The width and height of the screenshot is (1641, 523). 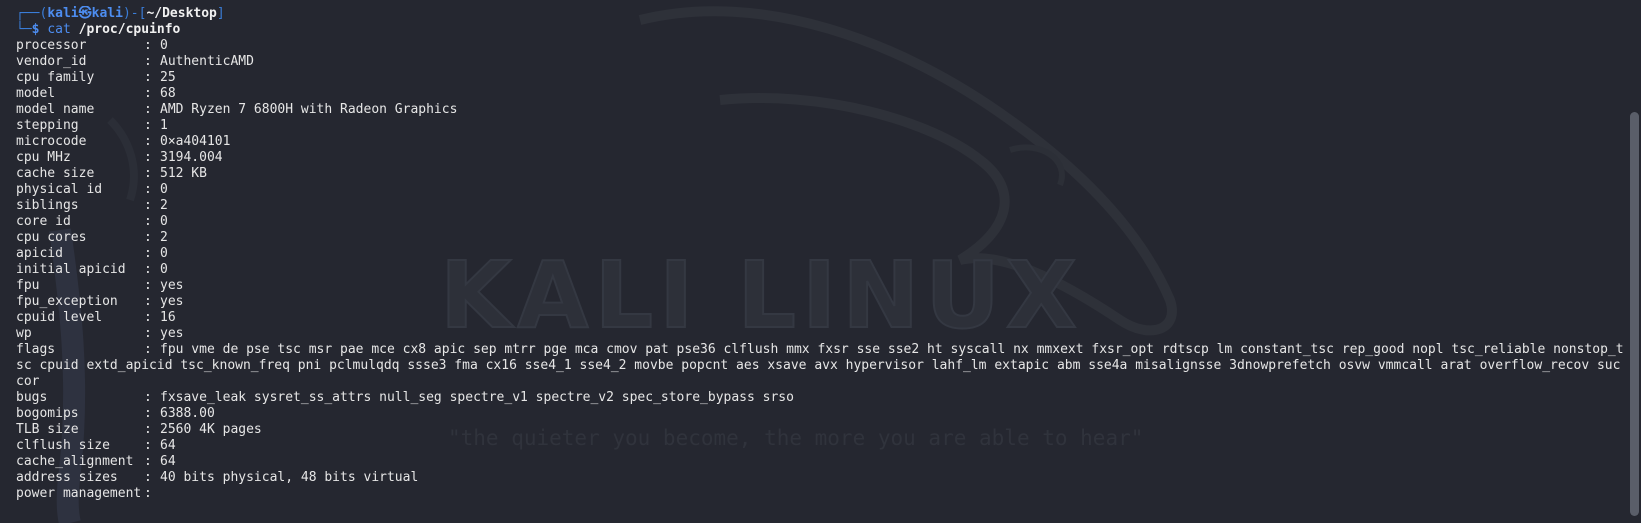 I want to click on cpuinfo-value: 68, so click(x=168, y=93).